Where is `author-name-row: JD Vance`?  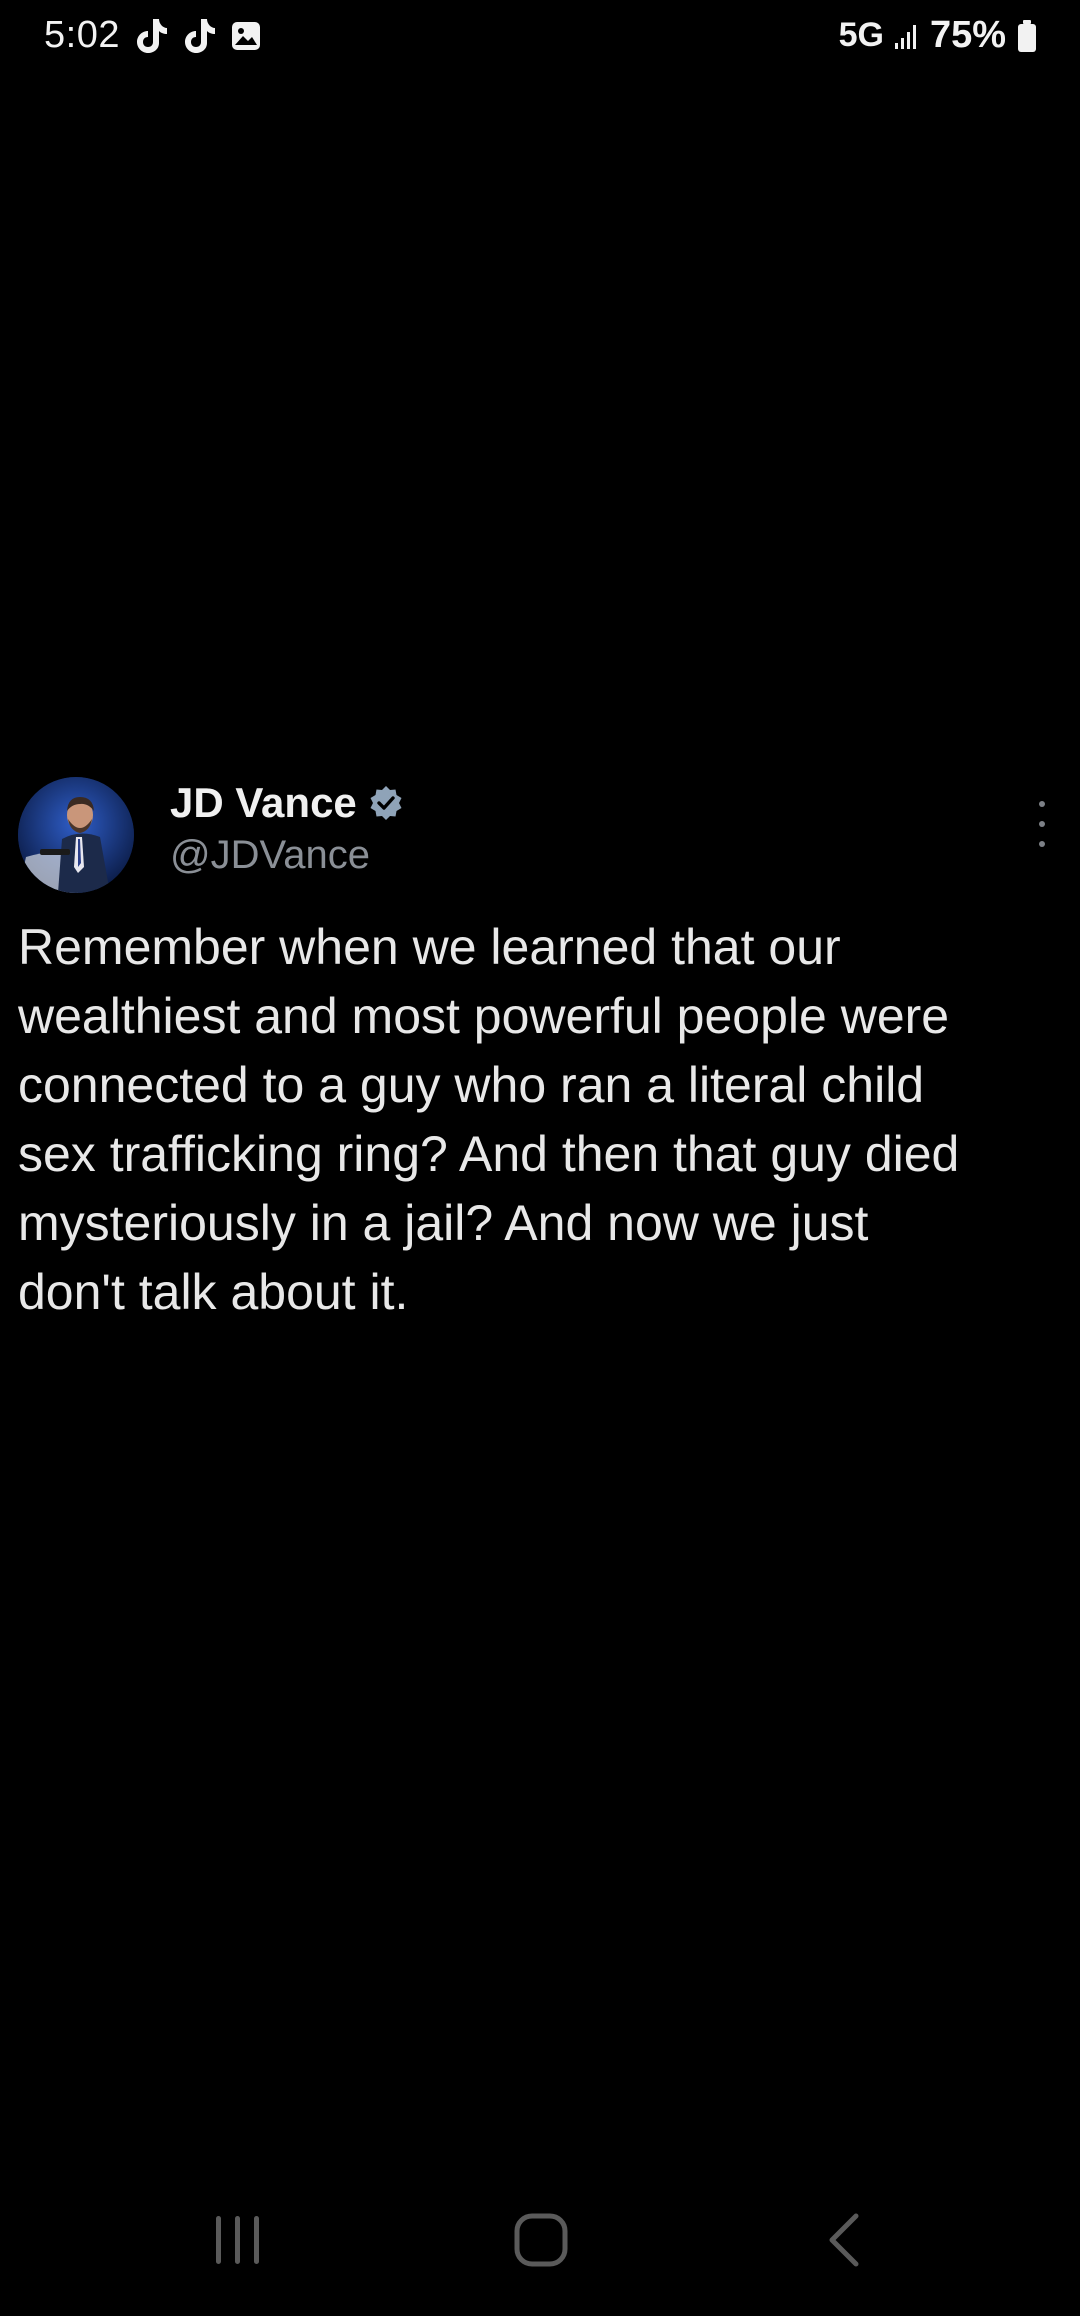 author-name-row: JD Vance is located at coordinates (287, 803).